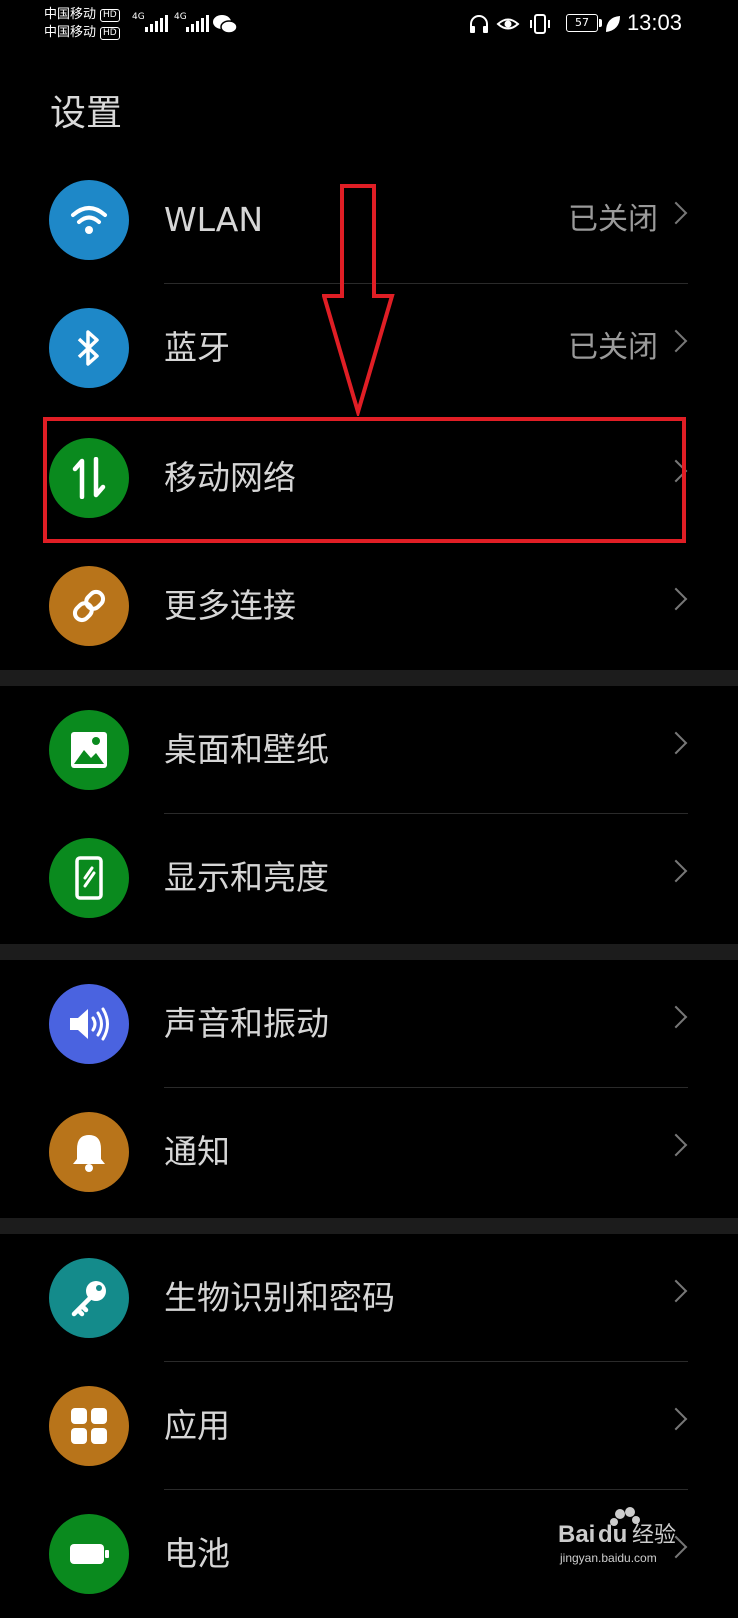 Image resolution: width=738 pixels, height=1618 pixels. Describe the element at coordinates (197, 1553) in the screenshot. I see `item-label: 电池` at that location.